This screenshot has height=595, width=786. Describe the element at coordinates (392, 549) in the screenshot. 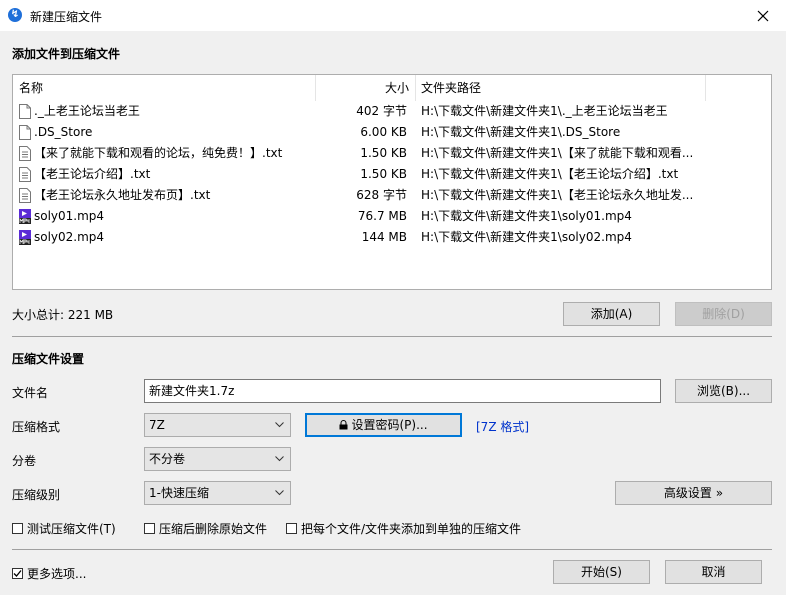

I see `footer-divider` at that location.